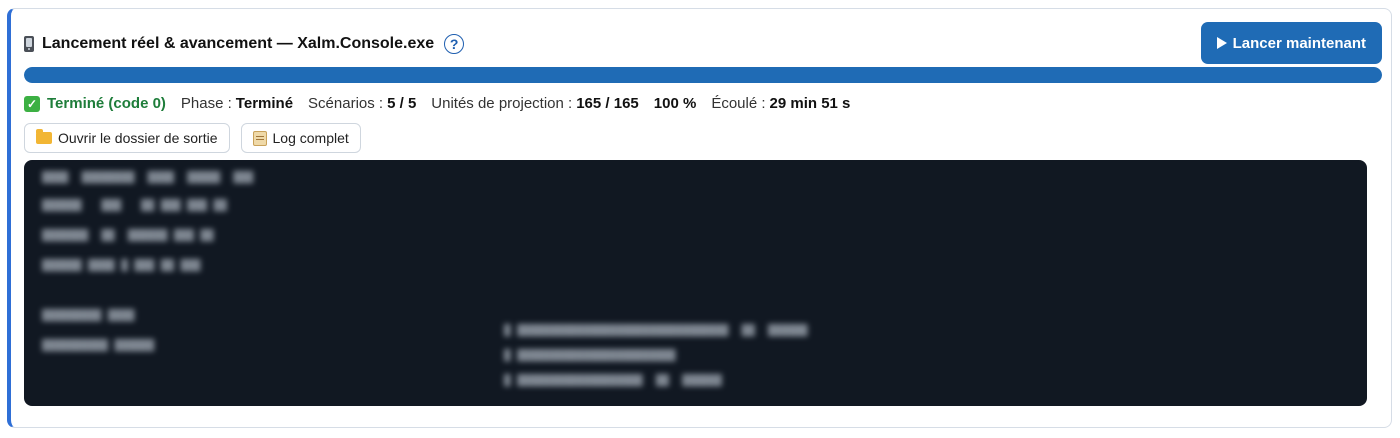 The width and height of the screenshot is (1400, 438). Describe the element at coordinates (98, 346) in the screenshot. I see `console-blurred-text: ██████████ ██████` at that location.